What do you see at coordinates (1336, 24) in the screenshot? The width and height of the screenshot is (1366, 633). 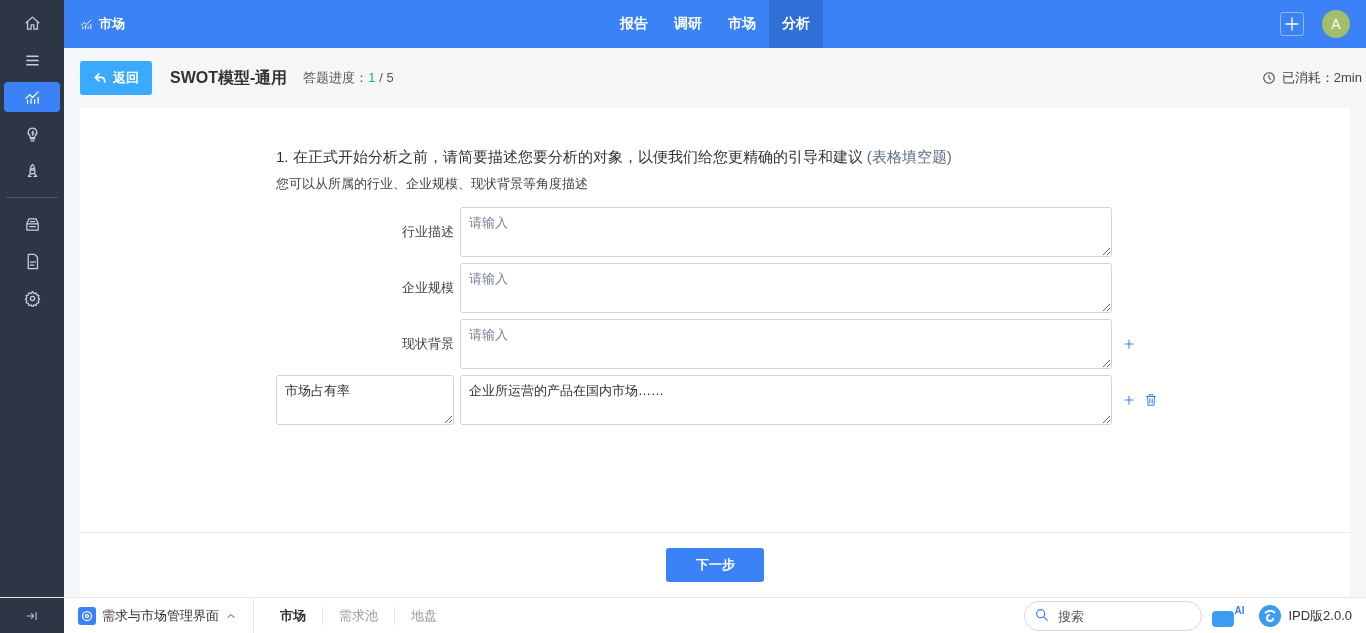 I see `user-avatar: A` at bounding box center [1336, 24].